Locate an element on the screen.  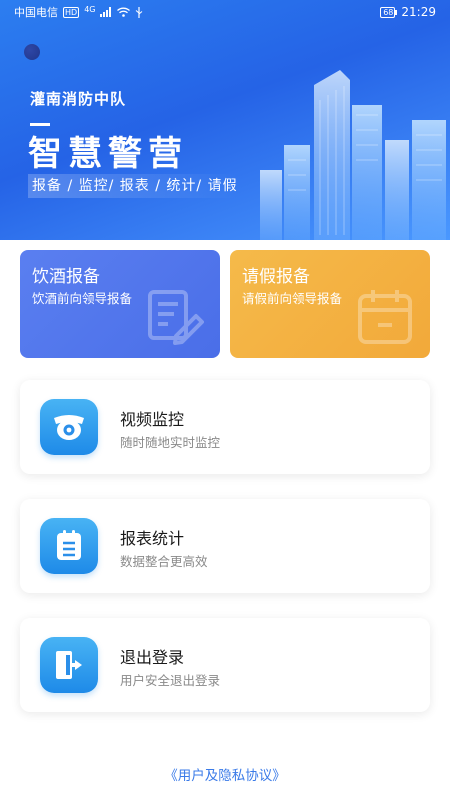
leave-report-card: 请假报备 请假前向领导报备 is located at coordinates (330, 304).